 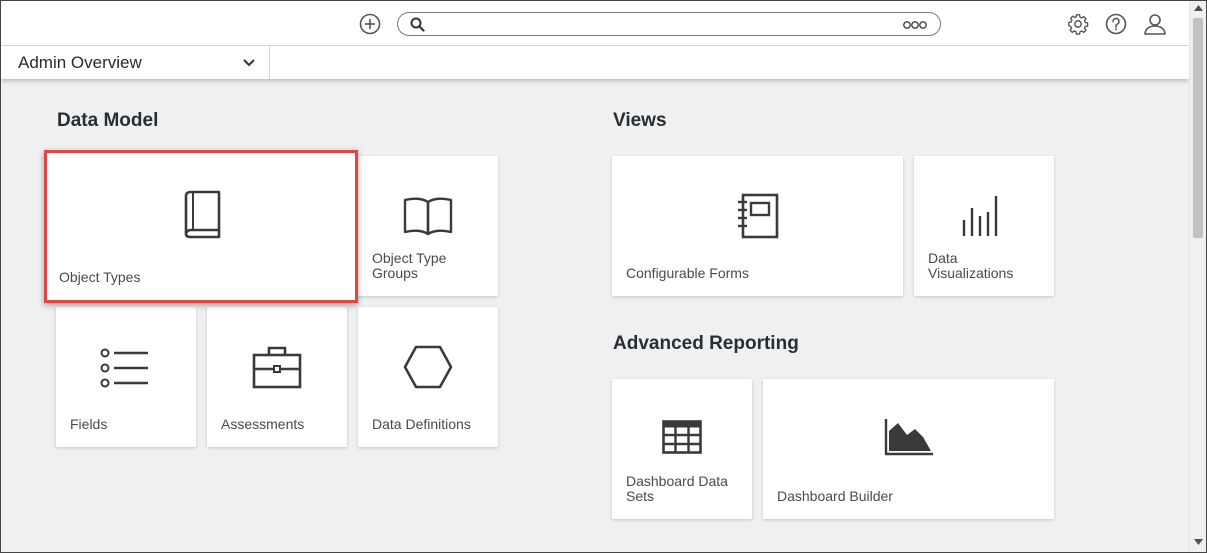 What do you see at coordinates (980, 216) in the screenshot?
I see `bar-chart-icon` at bounding box center [980, 216].